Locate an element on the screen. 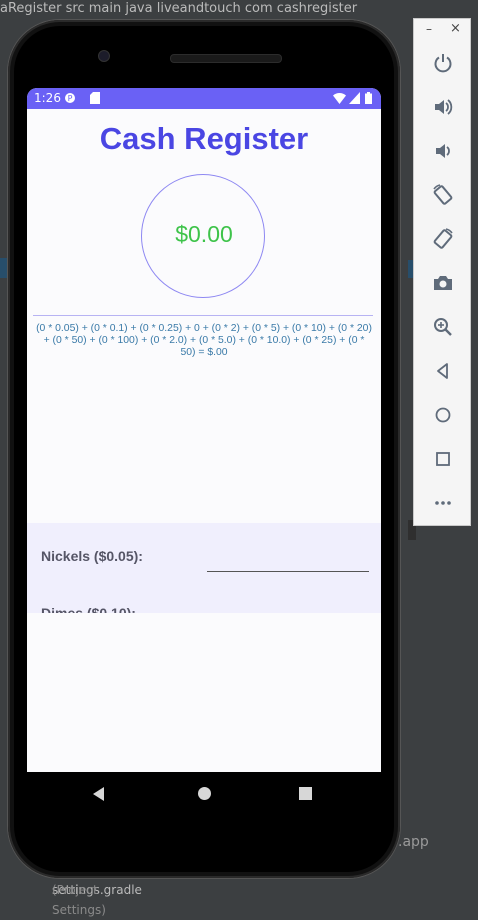 Image resolution: width=478 pixels, height=920 pixels. total-amount: $0.00 is located at coordinates (204, 234).